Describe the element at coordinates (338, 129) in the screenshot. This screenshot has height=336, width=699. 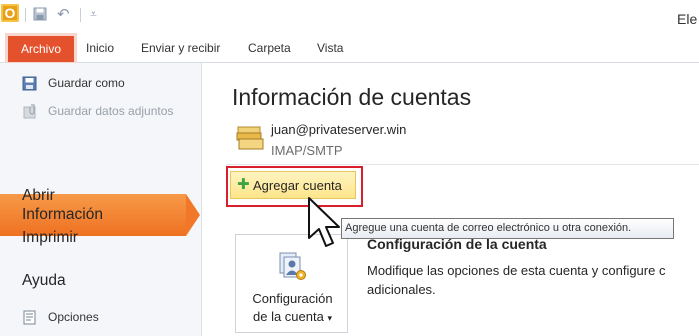
I see `account-email: juan@privateserver.win` at that location.